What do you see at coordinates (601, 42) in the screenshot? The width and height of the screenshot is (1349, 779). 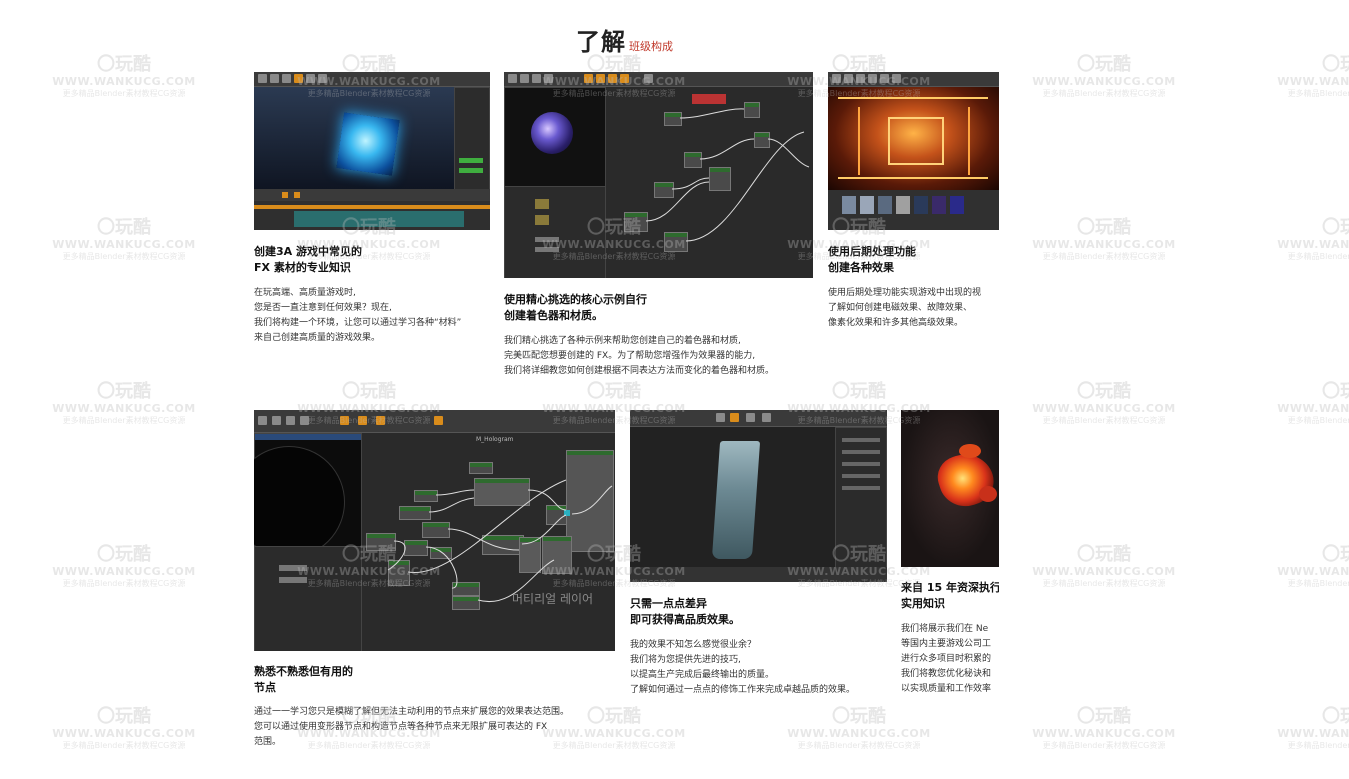 I see `section-title-main: 了解` at bounding box center [601, 42].